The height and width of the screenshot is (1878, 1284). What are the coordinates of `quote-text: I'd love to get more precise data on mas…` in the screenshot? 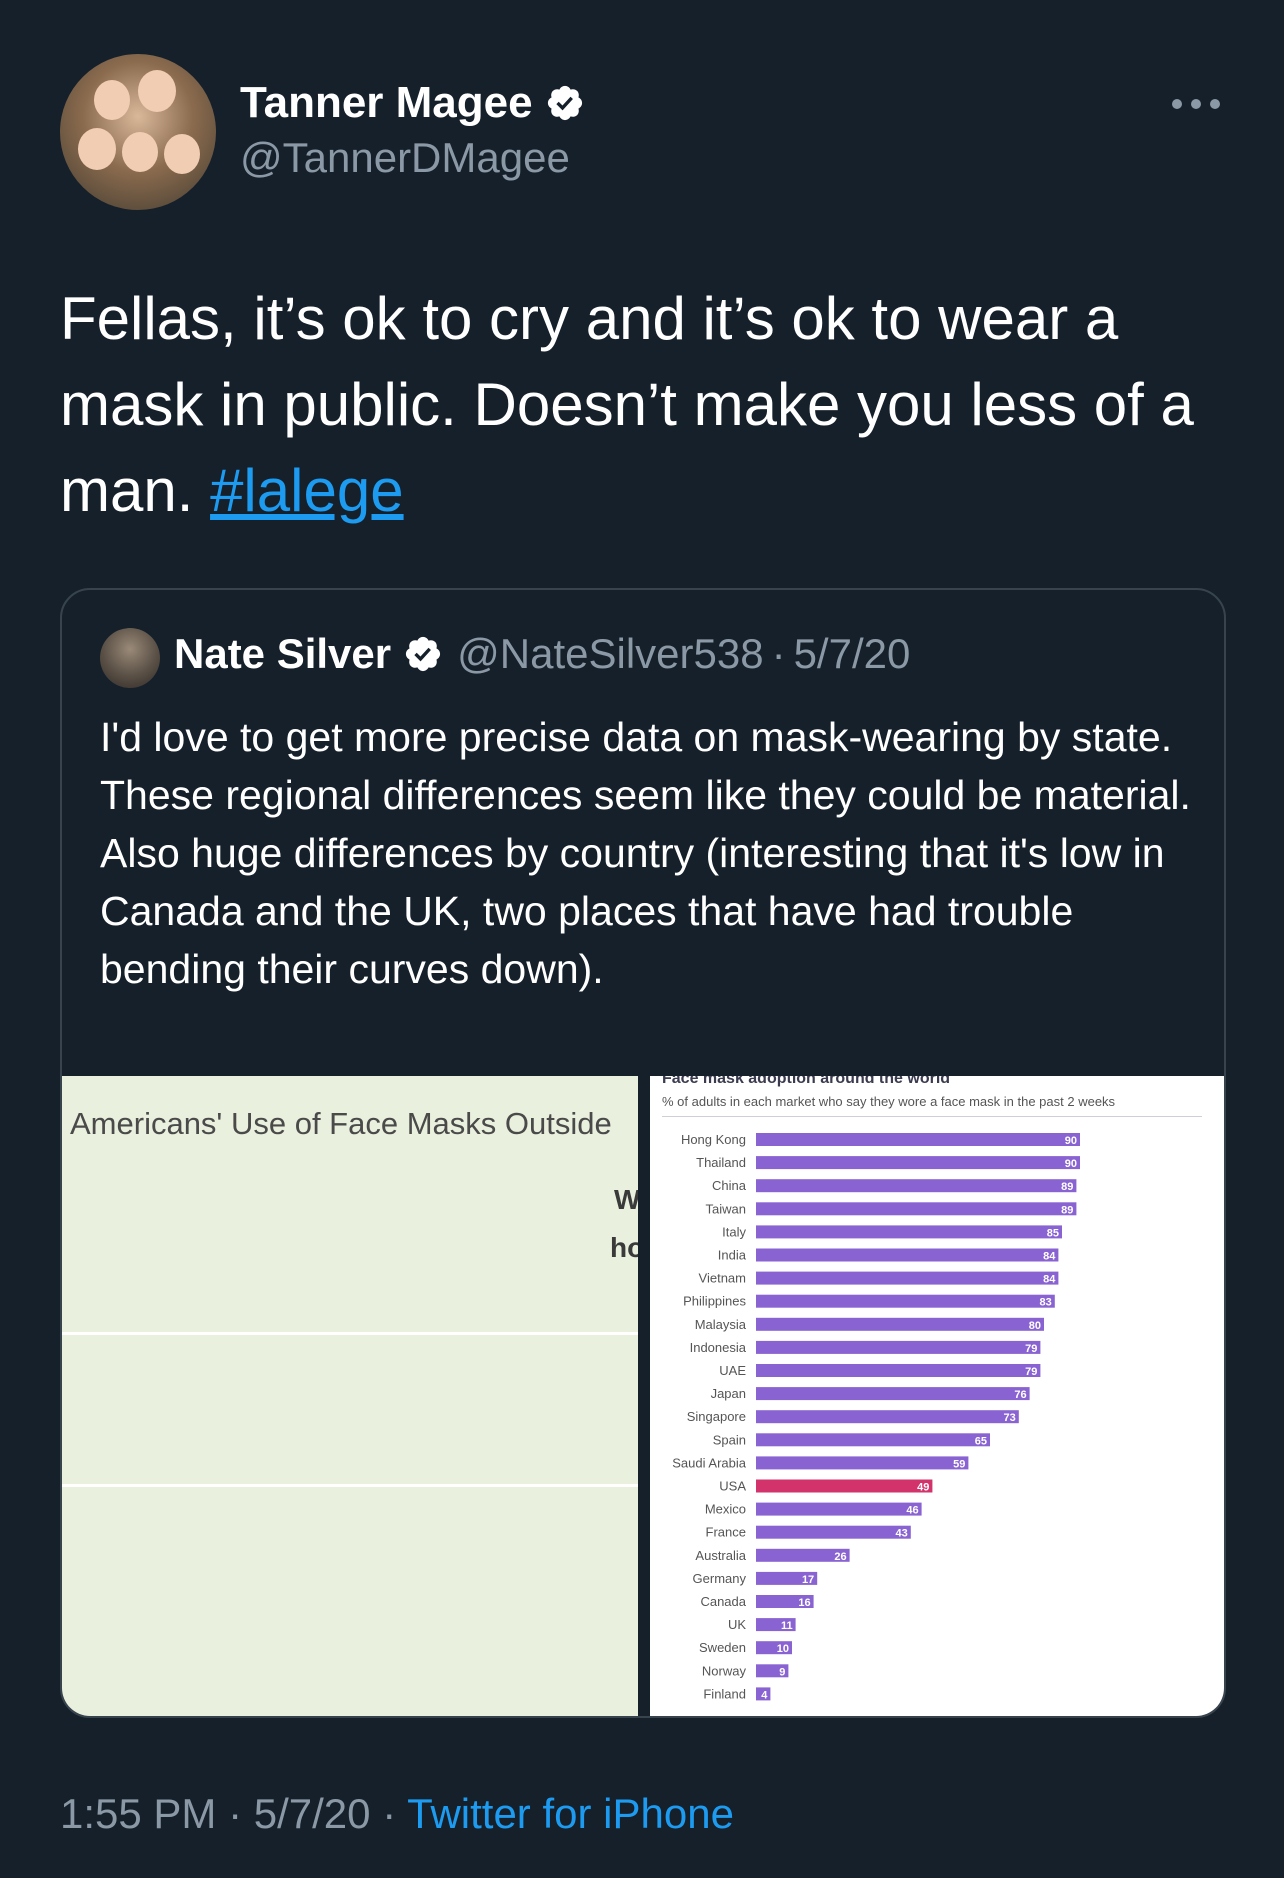 It's located at (645, 853).